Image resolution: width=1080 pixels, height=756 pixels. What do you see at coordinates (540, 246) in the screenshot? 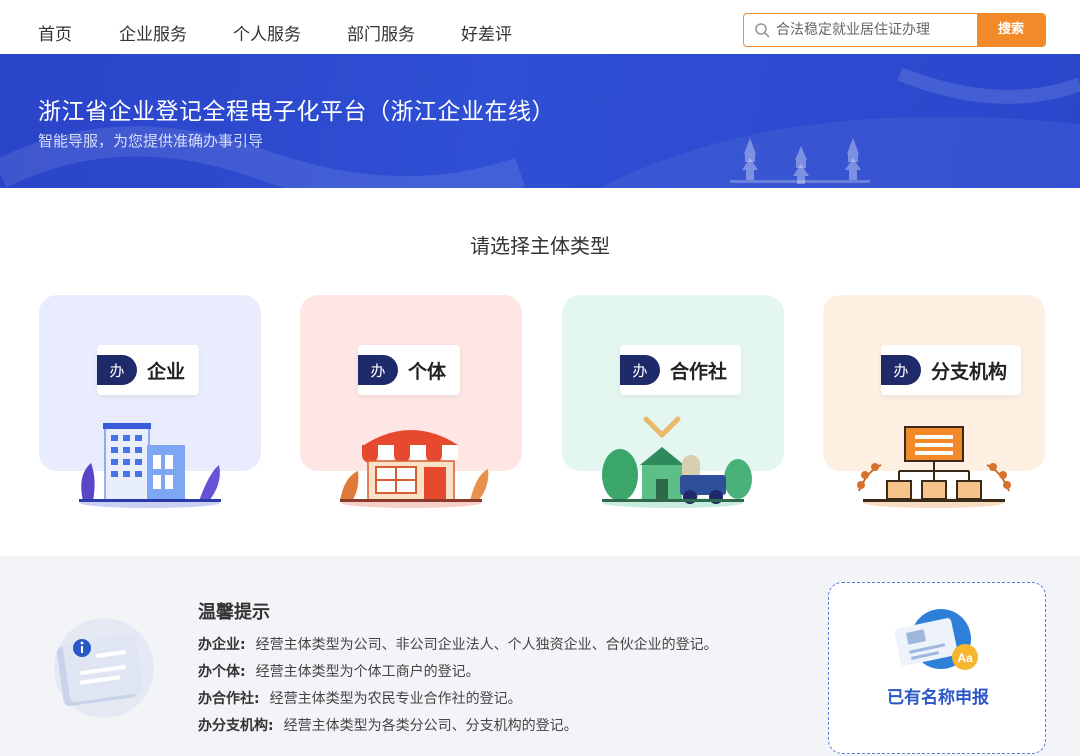
I see `section-title: 请选择主体类型` at bounding box center [540, 246].